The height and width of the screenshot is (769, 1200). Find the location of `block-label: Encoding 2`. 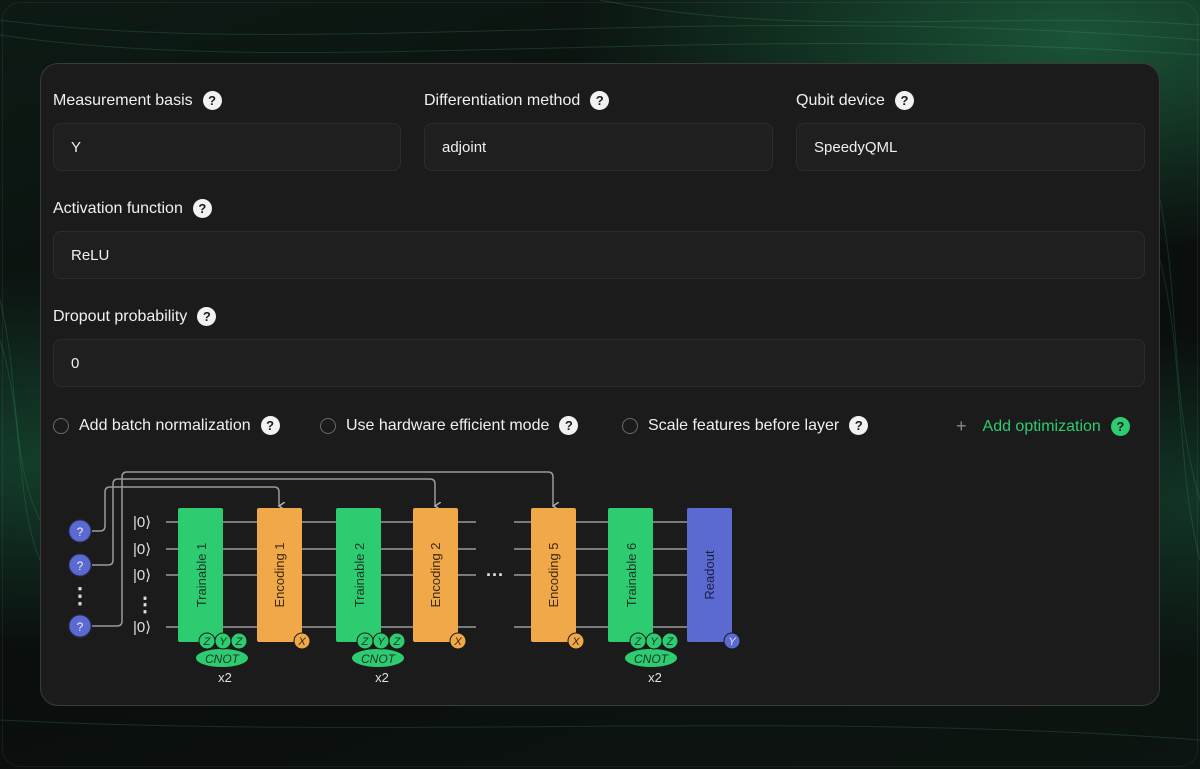

block-label: Encoding 2 is located at coordinates (435, 574).